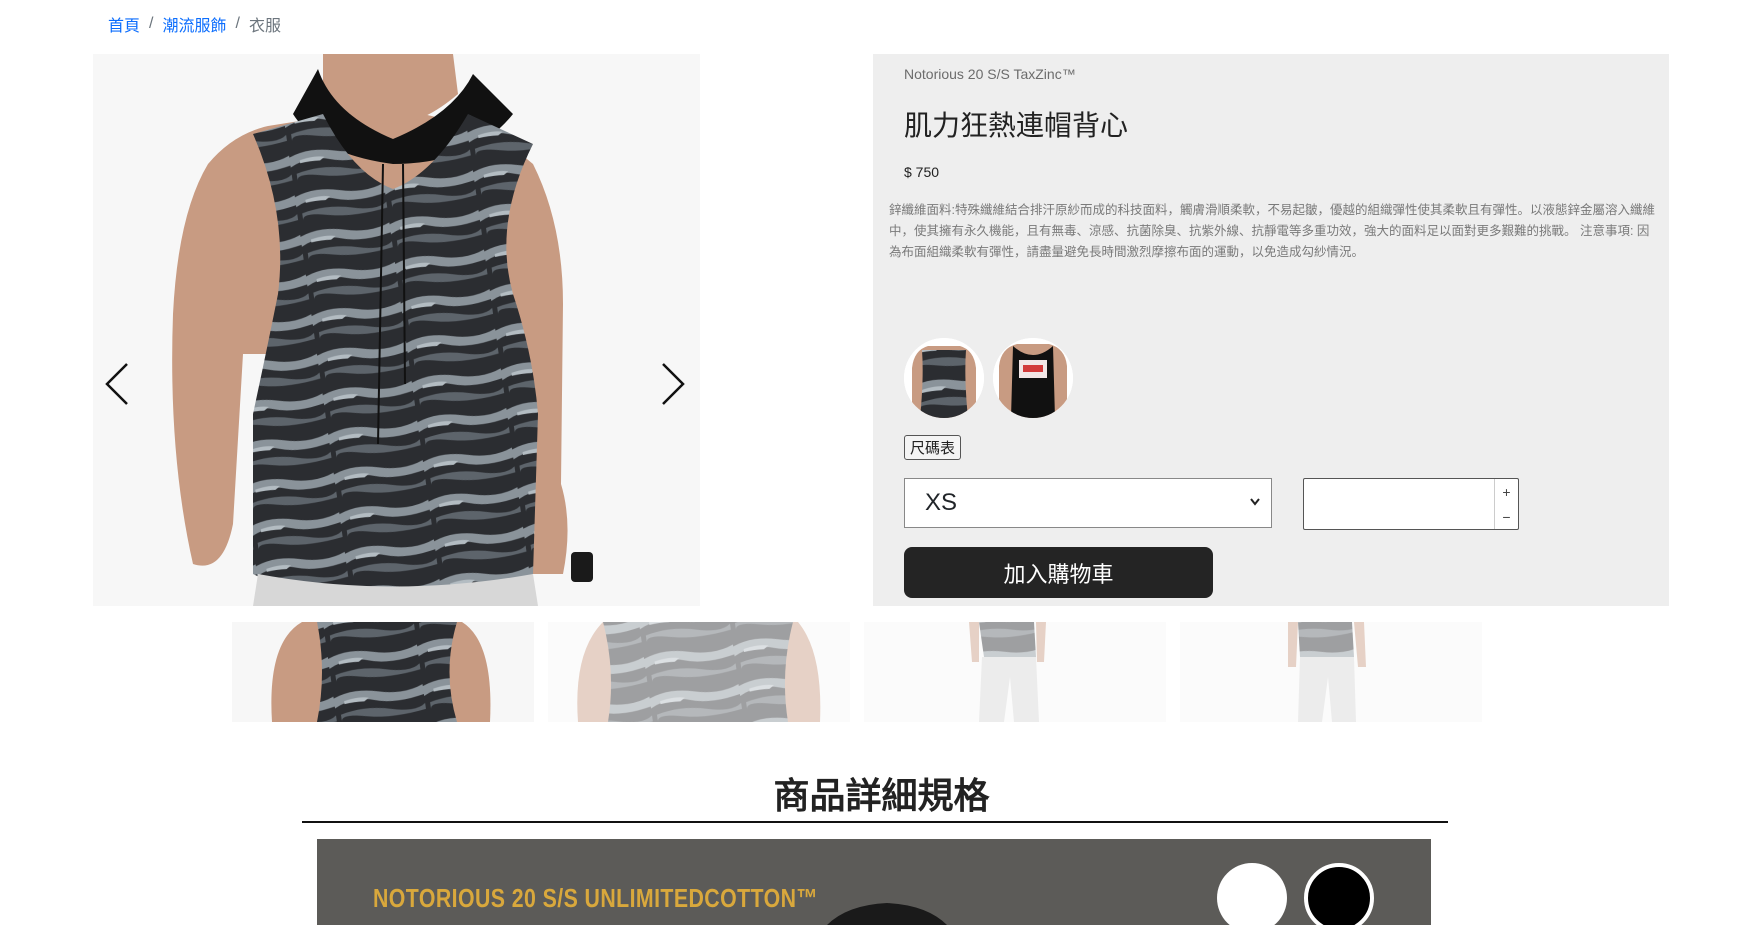 This screenshot has height=925, width=1763. I want to click on chevron-down-icon, so click(1255, 502).